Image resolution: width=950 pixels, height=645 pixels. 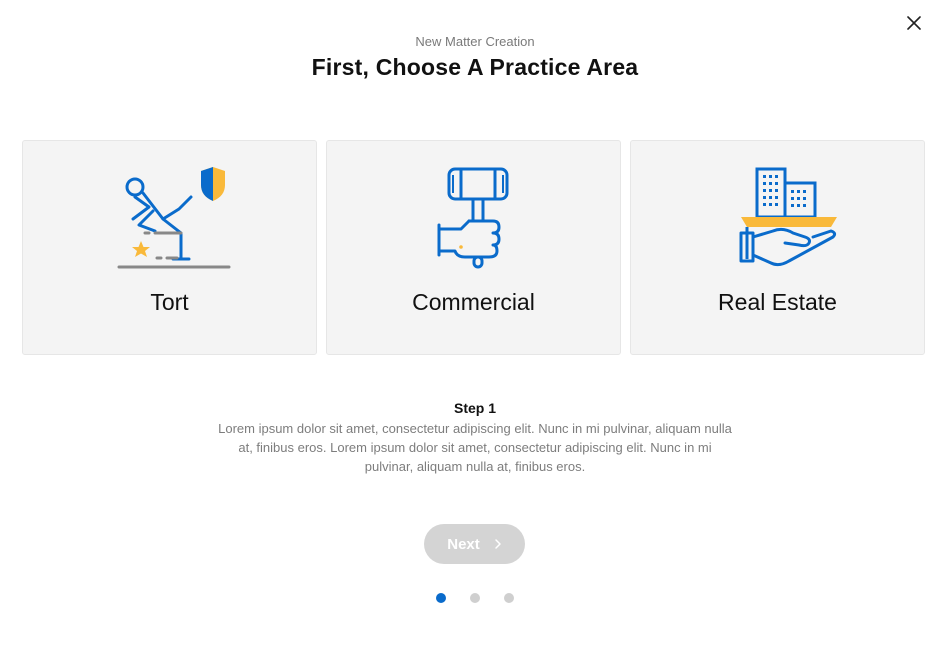 What do you see at coordinates (788, 217) in the screenshot?
I see `hand-buildings-icon` at bounding box center [788, 217].